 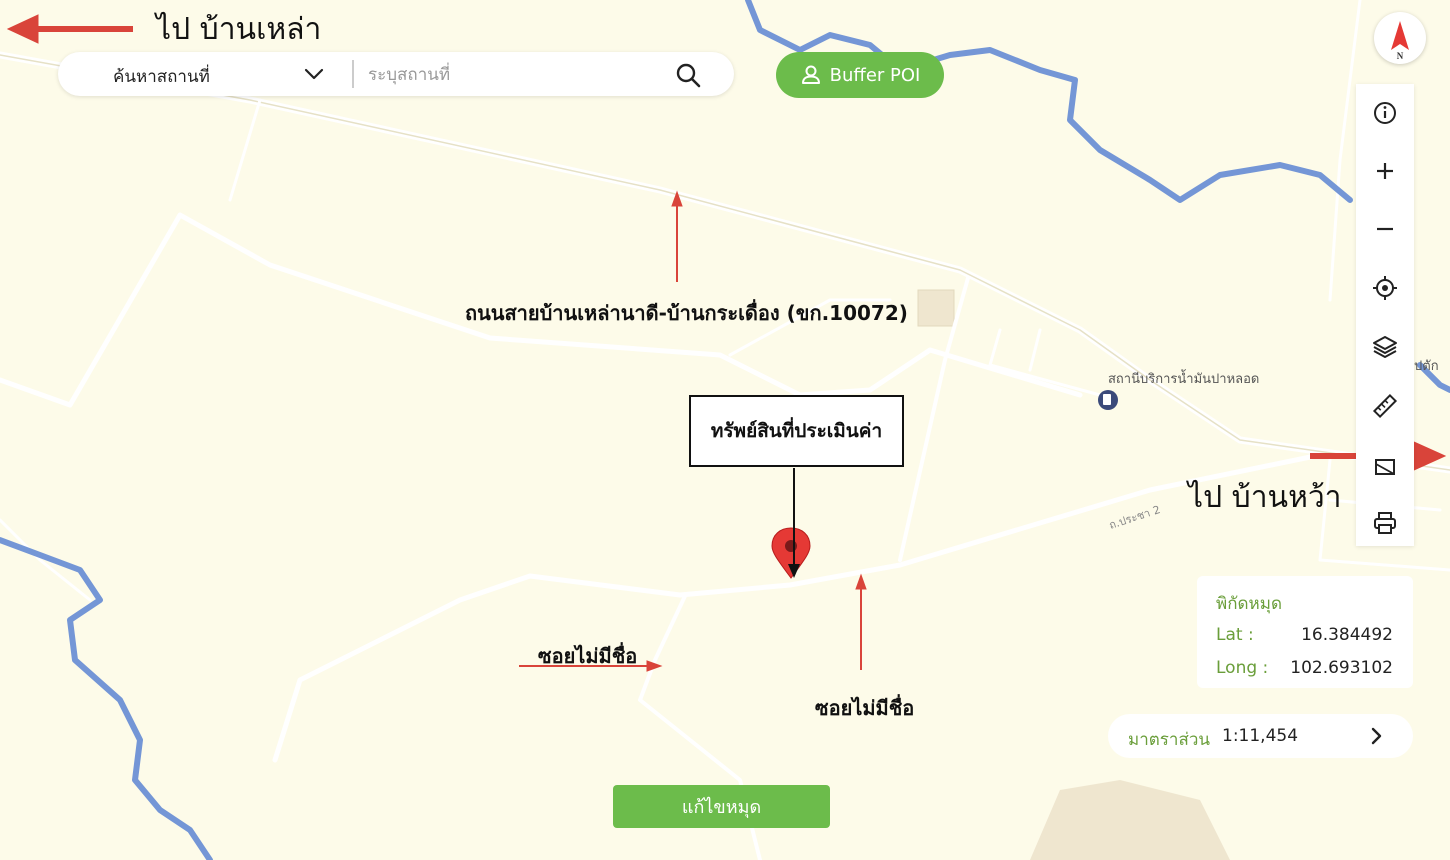 What do you see at coordinates (875, 75) in the screenshot?
I see `buffer-poi-label: Buffer POI` at bounding box center [875, 75].